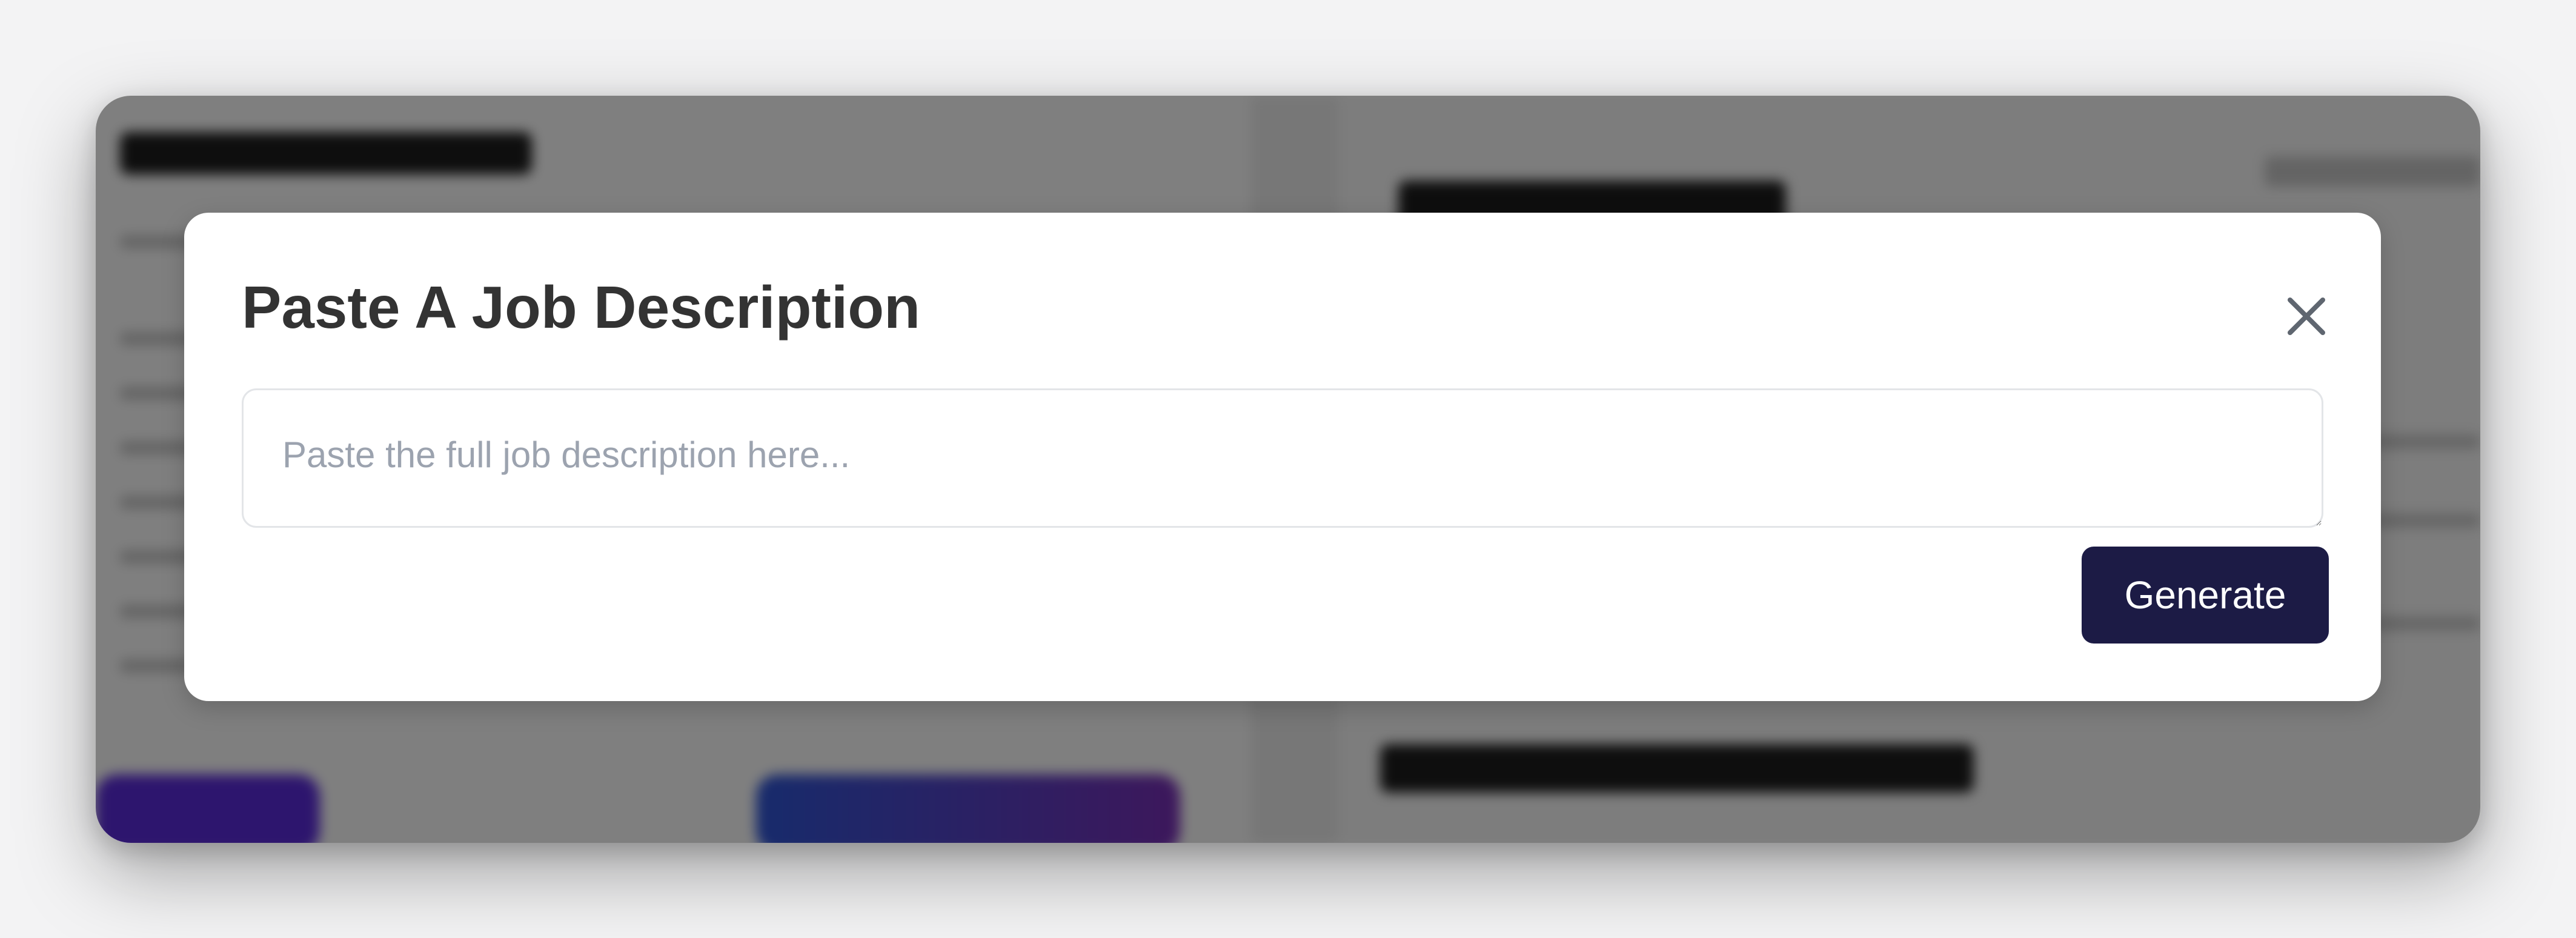  I want to click on modal-title: Paste A Job Description, so click(581, 307).